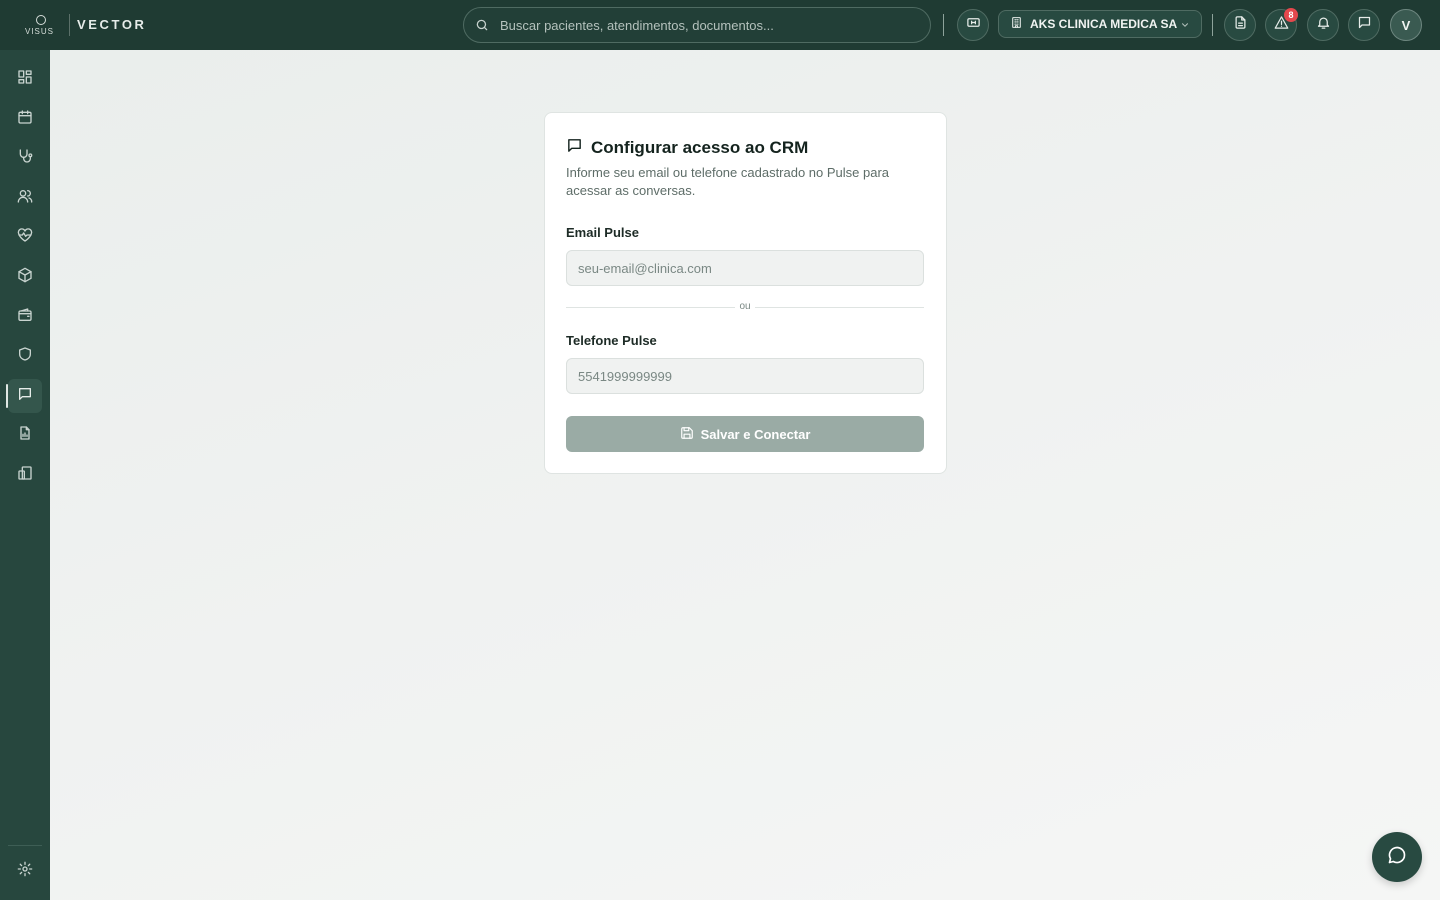 The width and height of the screenshot is (1440, 900). Describe the element at coordinates (1016, 24) in the screenshot. I see `building-icon` at that location.